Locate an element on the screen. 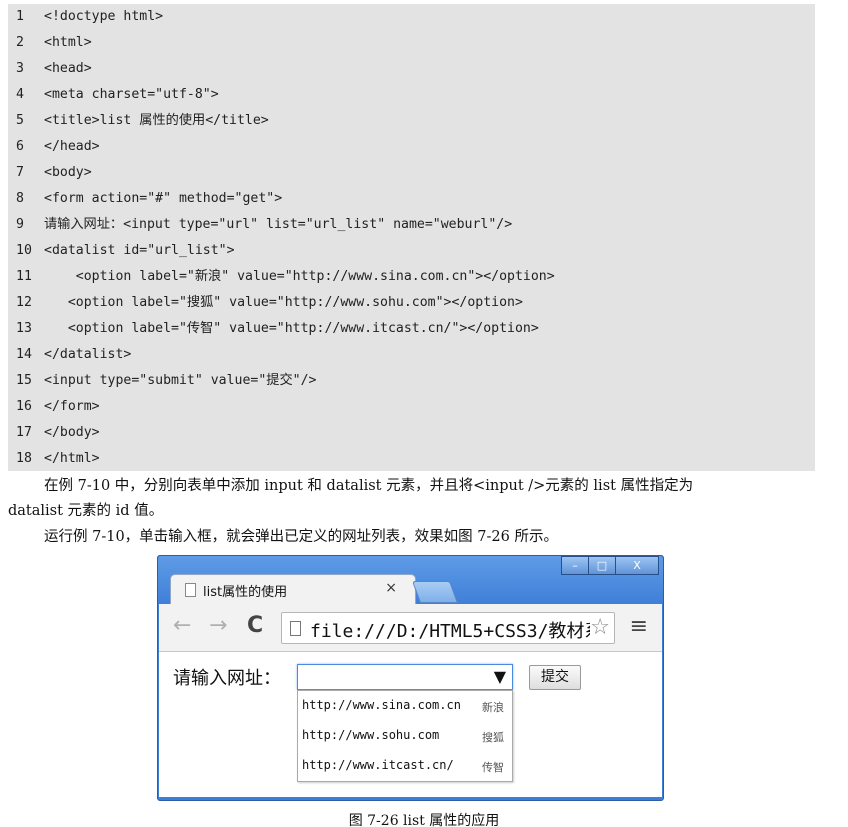  line-number: 3 is located at coordinates (20, 68).